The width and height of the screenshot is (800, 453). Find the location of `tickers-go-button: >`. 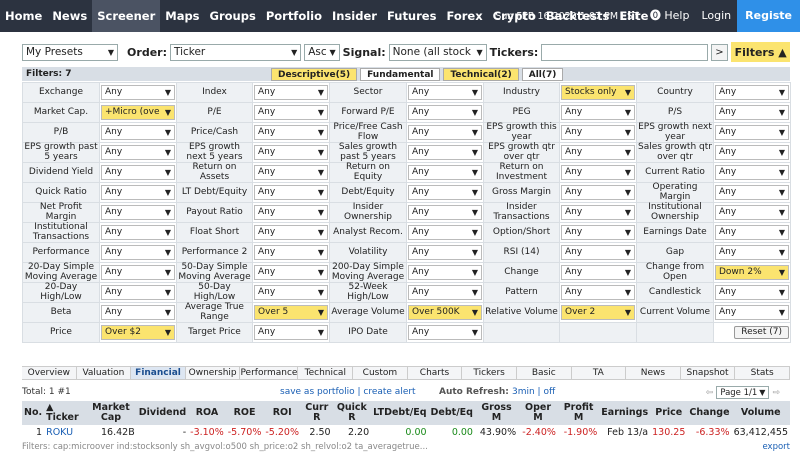

tickers-go-button: > is located at coordinates (719, 52).